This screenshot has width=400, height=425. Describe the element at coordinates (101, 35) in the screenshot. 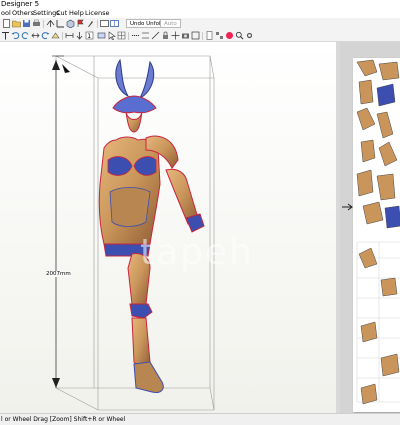

I see `move-part-icon` at that location.